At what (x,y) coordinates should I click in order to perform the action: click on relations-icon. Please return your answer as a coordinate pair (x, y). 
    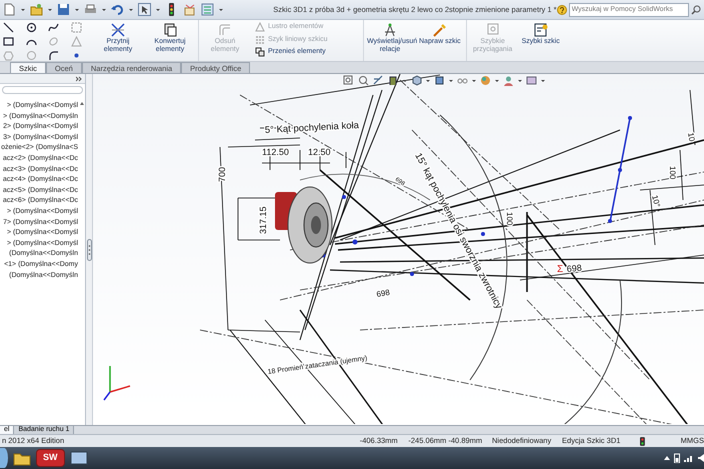
    Looking at the image, I should click on (390, 30).